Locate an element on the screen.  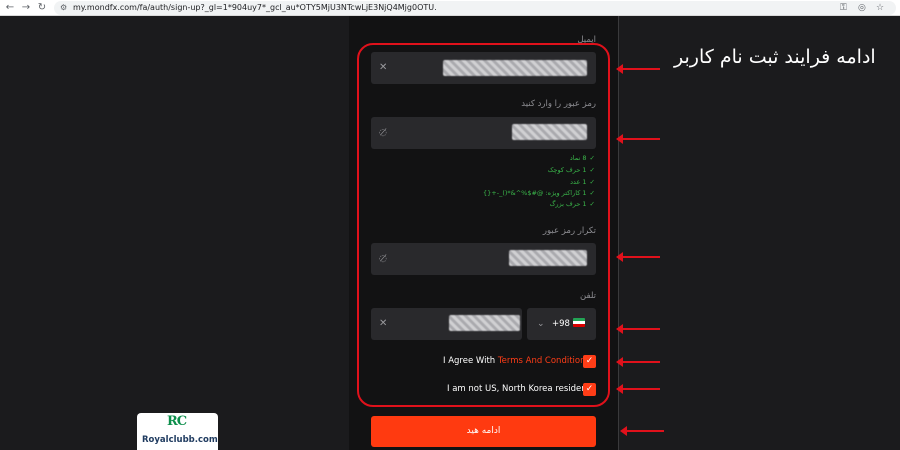
reload-icon: ↻ is located at coordinates (42, 8).